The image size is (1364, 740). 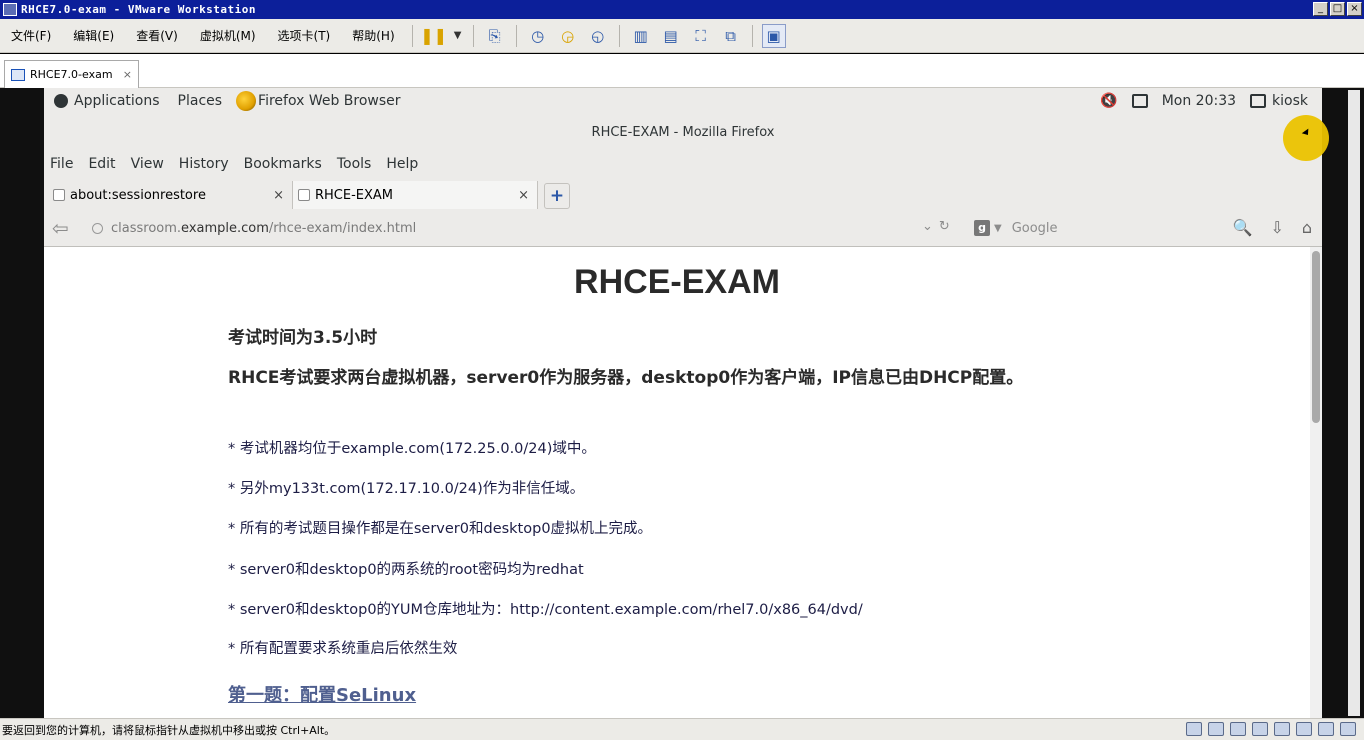 I want to click on places-label: Places, so click(x=200, y=100).